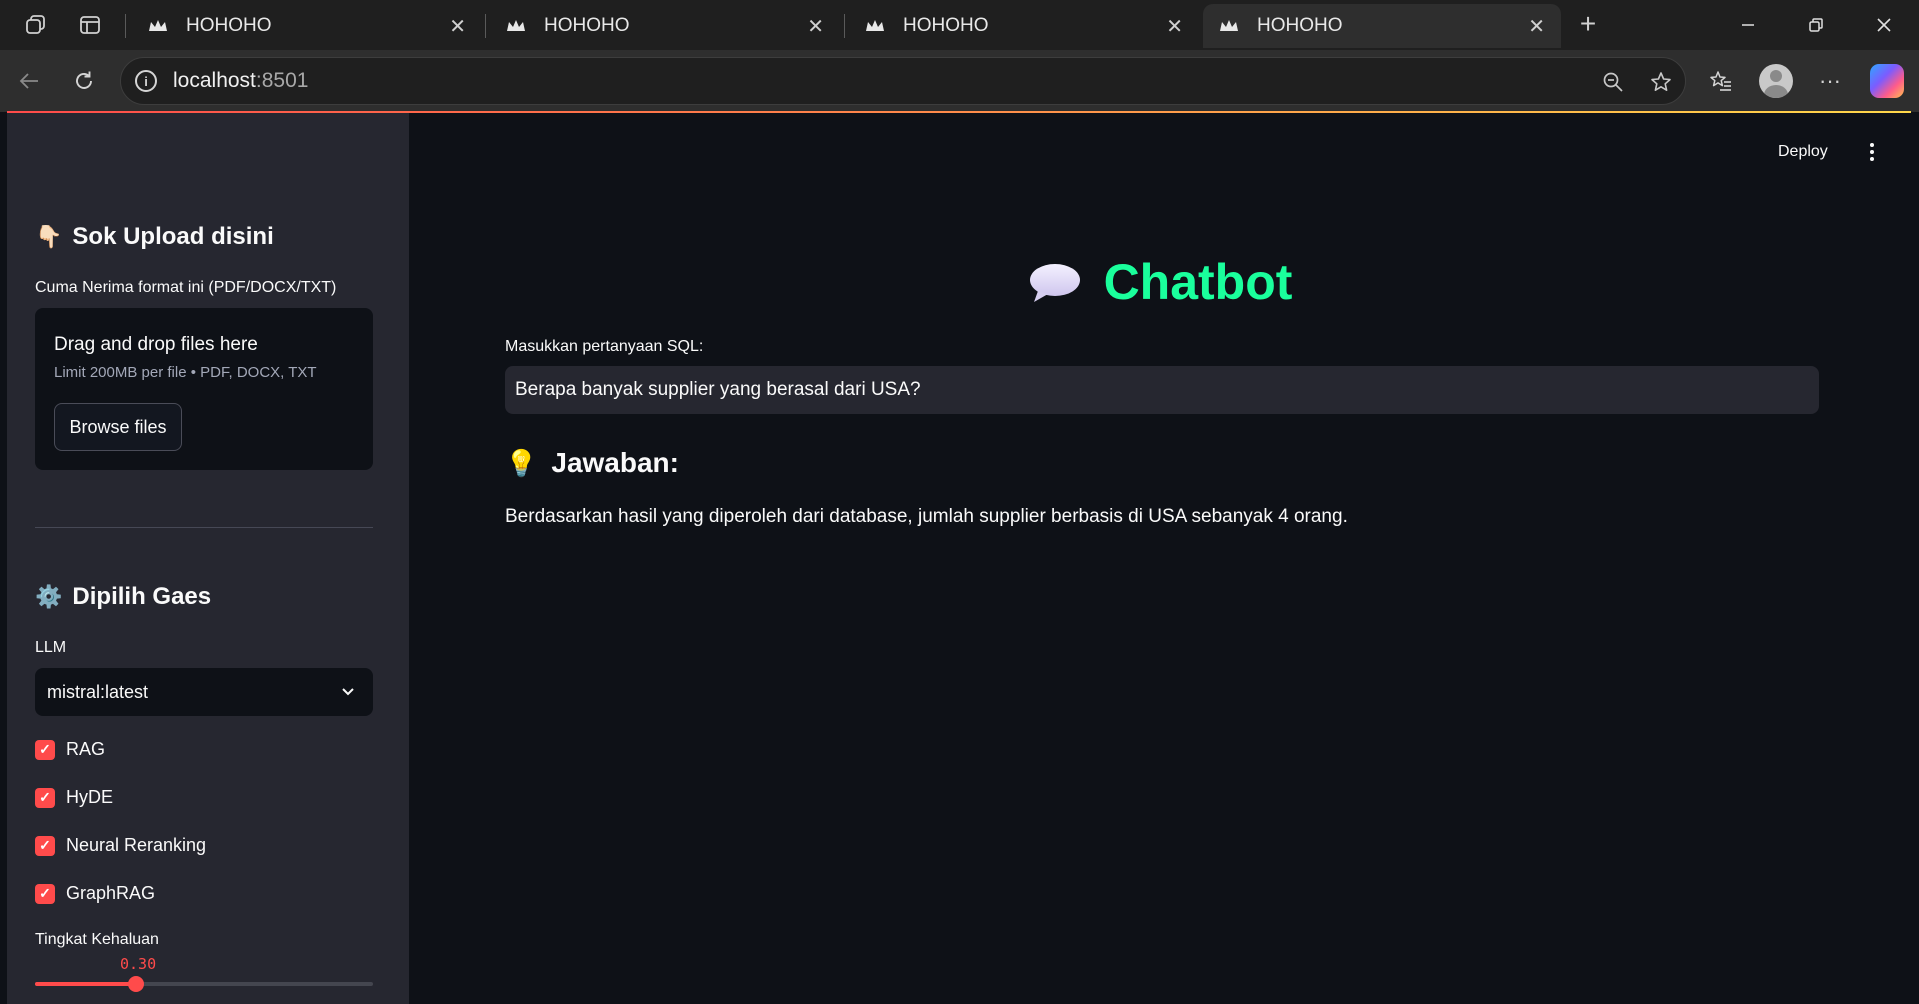 The image size is (1919, 1004). I want to click on dropzone-title: Drag and drop files here, so click(156, 344).